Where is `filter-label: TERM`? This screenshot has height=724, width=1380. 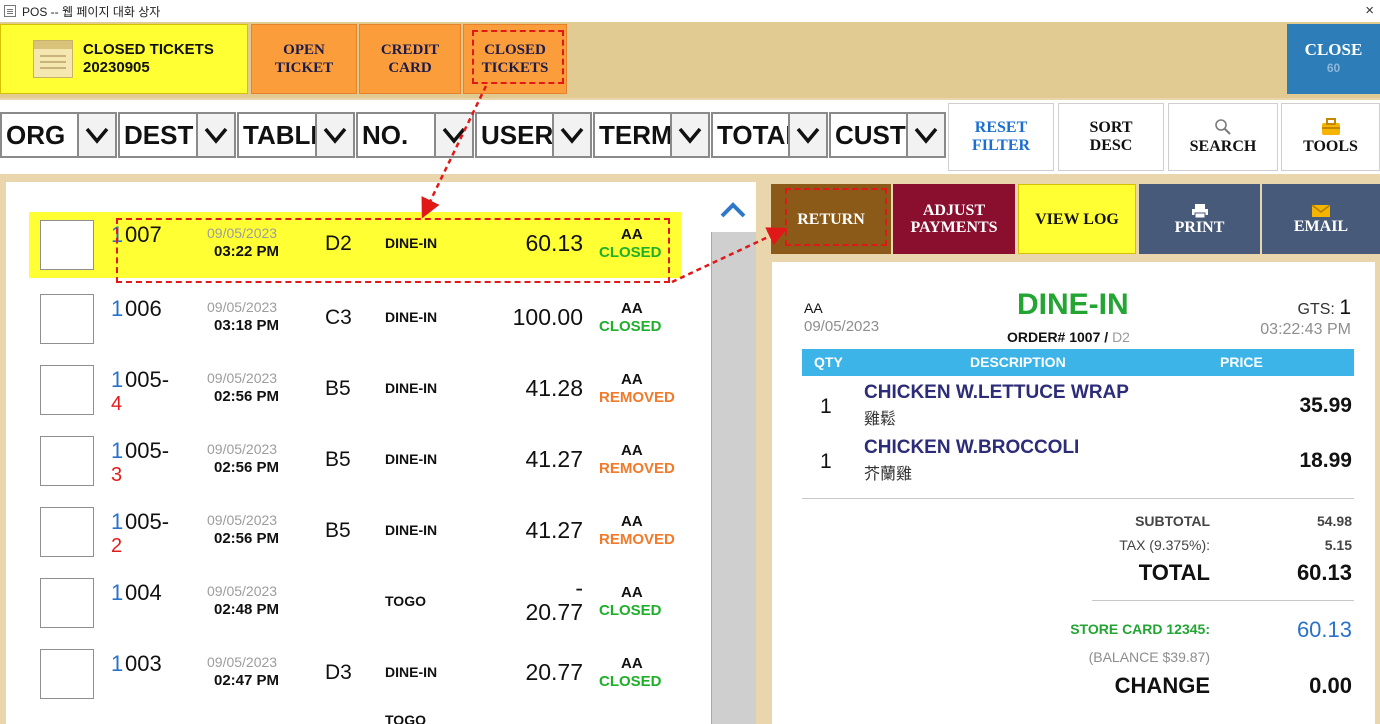
filter-label: TERM is located at coordinates (634, 134).